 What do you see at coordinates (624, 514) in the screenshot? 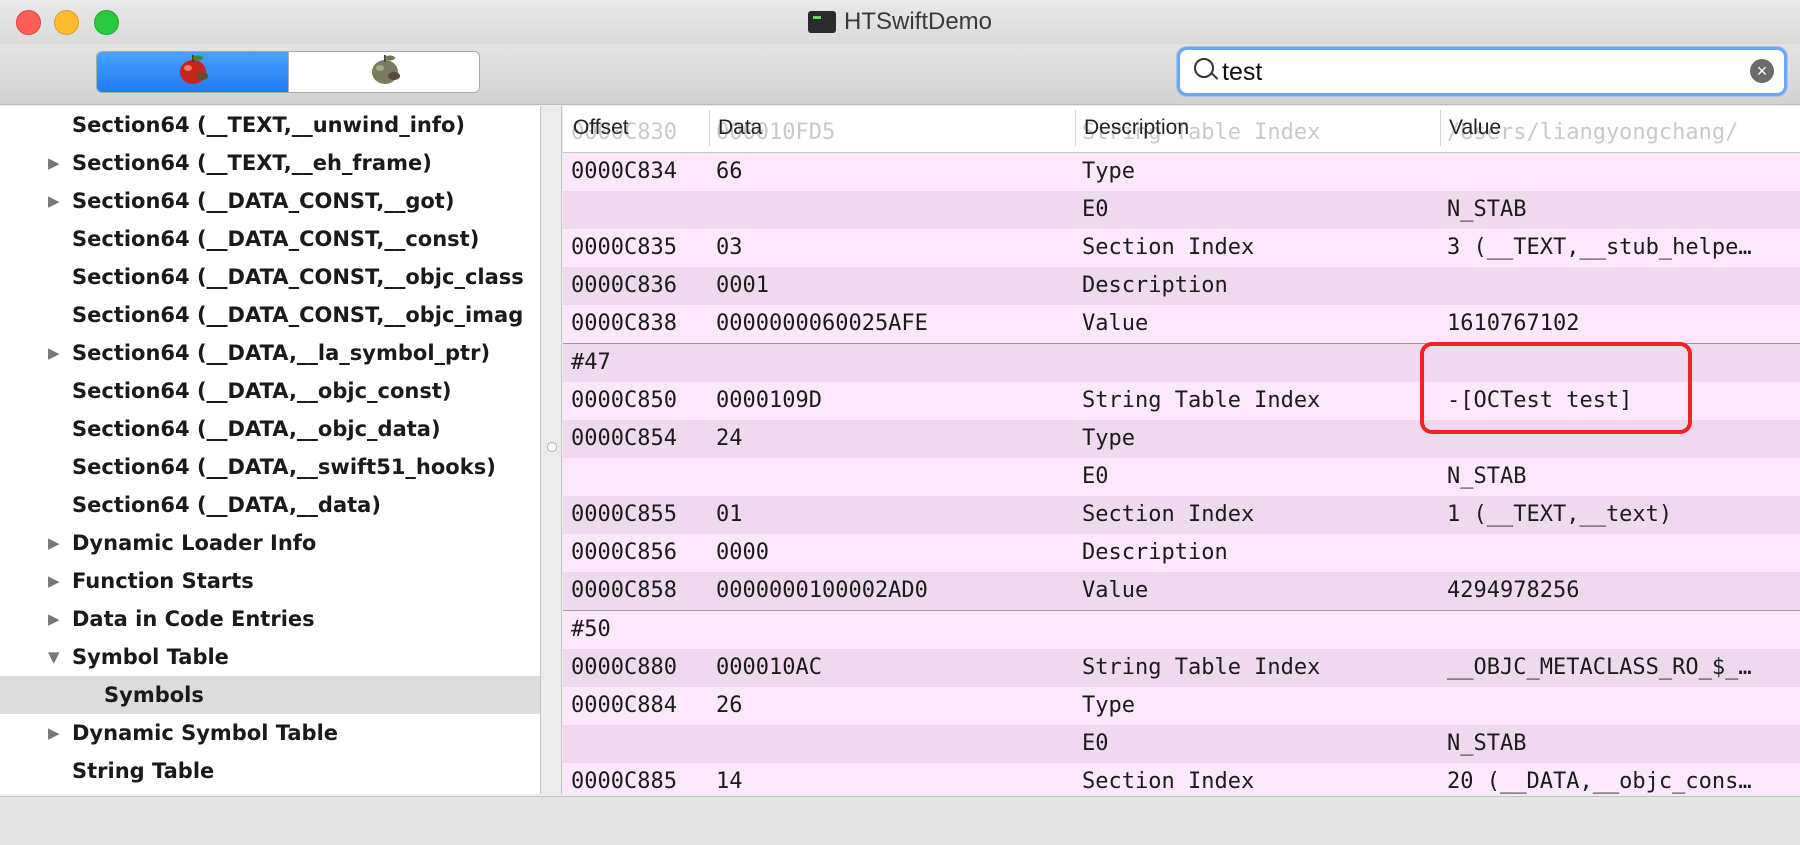
I see `cell-offset: 0000C855` at bounding box center [624, 514].